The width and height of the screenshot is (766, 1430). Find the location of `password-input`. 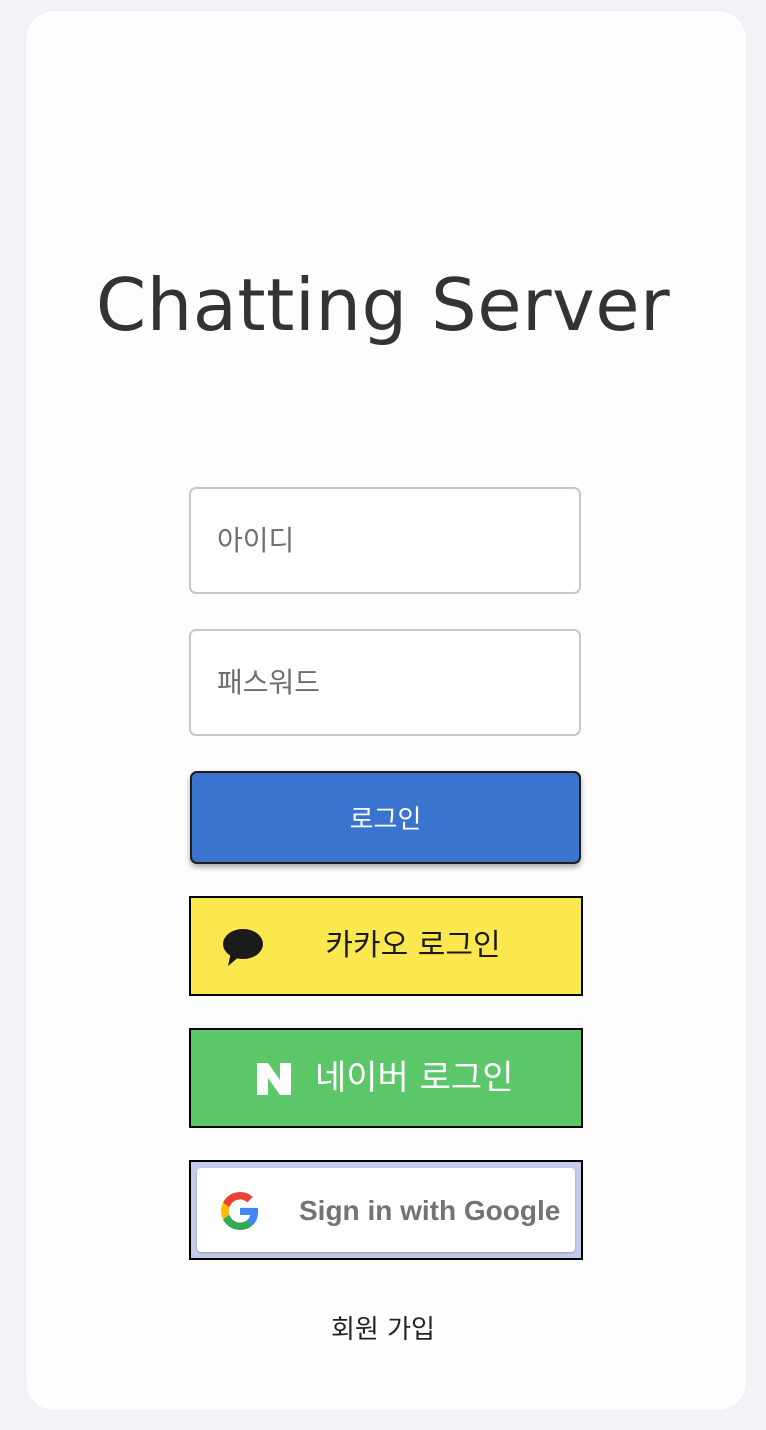

password-input is located at coordinates (385, 682).